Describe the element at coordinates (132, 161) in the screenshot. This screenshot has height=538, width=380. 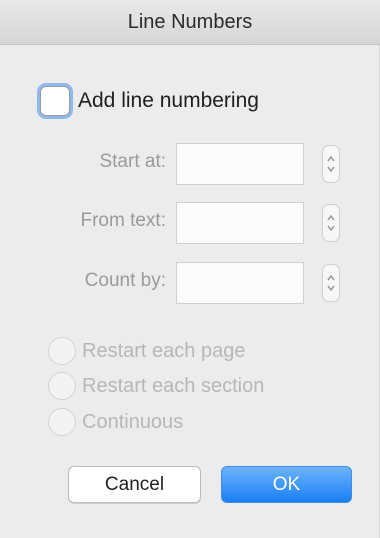
I see `start-at-label: Start at:` at that location.